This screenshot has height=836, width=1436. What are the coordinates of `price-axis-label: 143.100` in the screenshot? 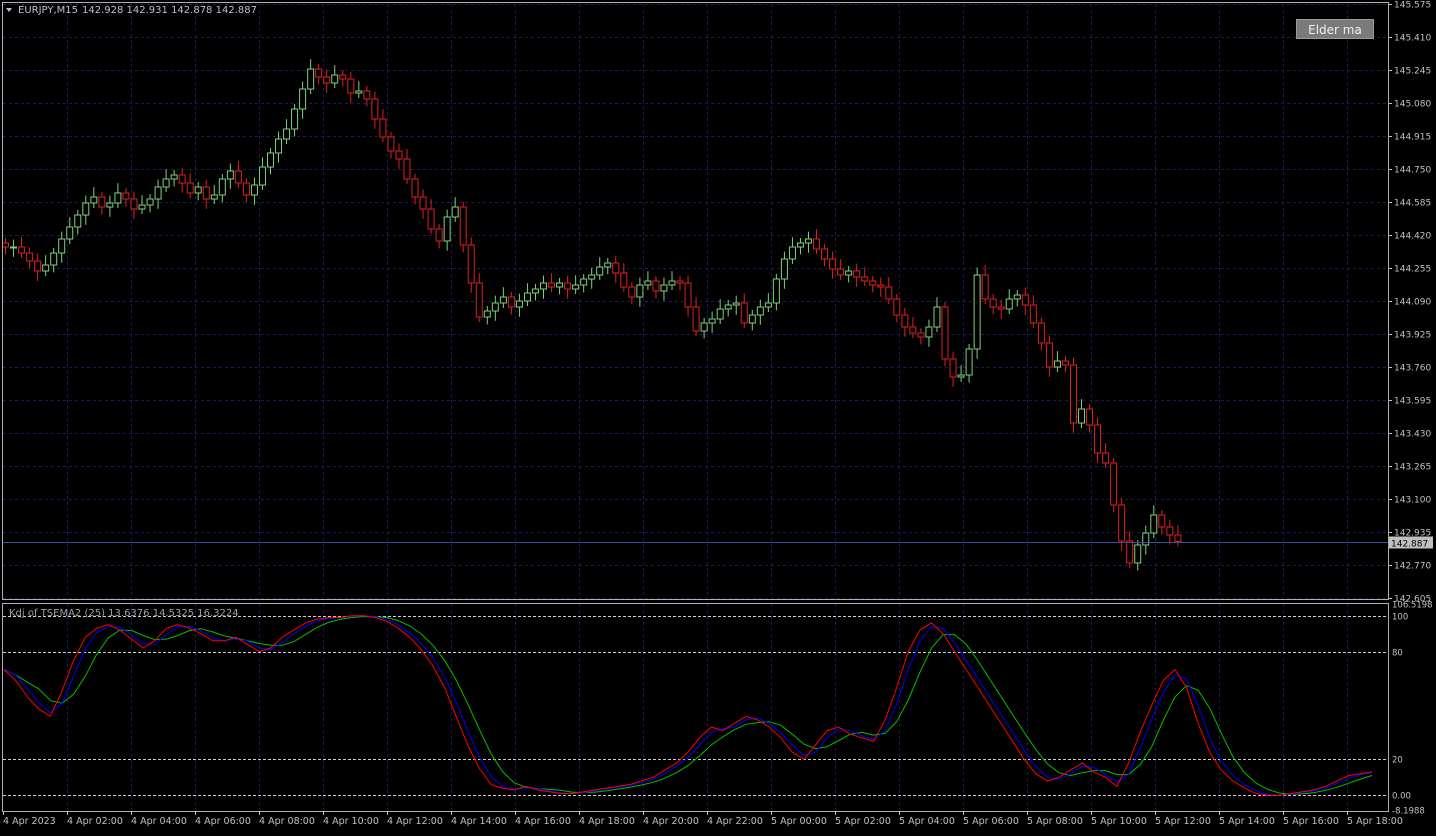 It's located at (1412, 501).